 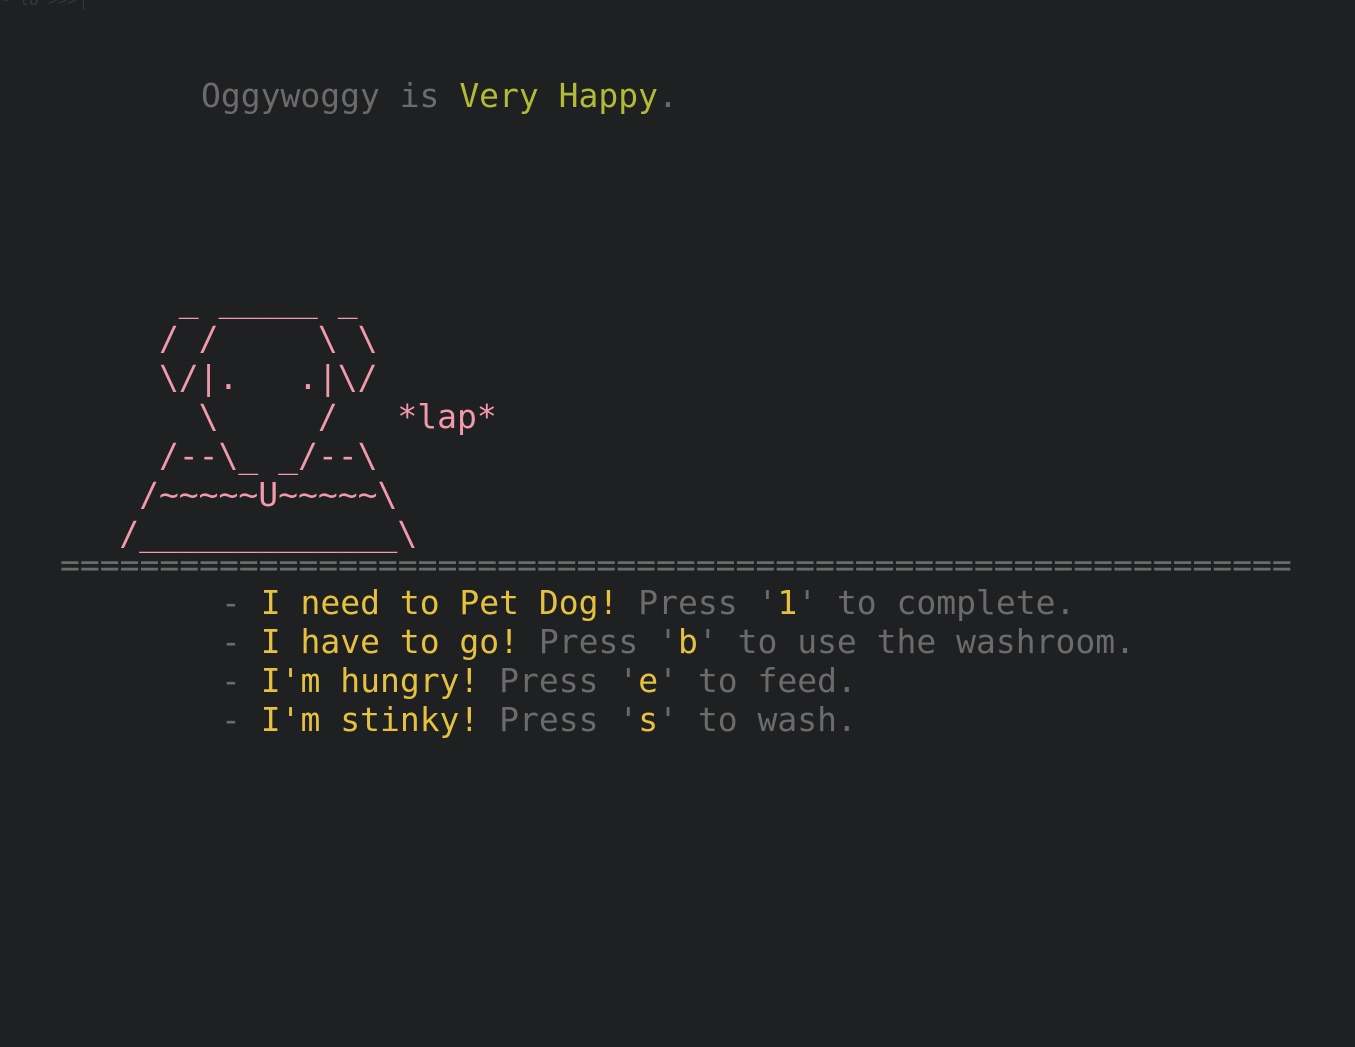 I want to click on dog-art-line: \ / *lap*, so click(x=248, y=416).